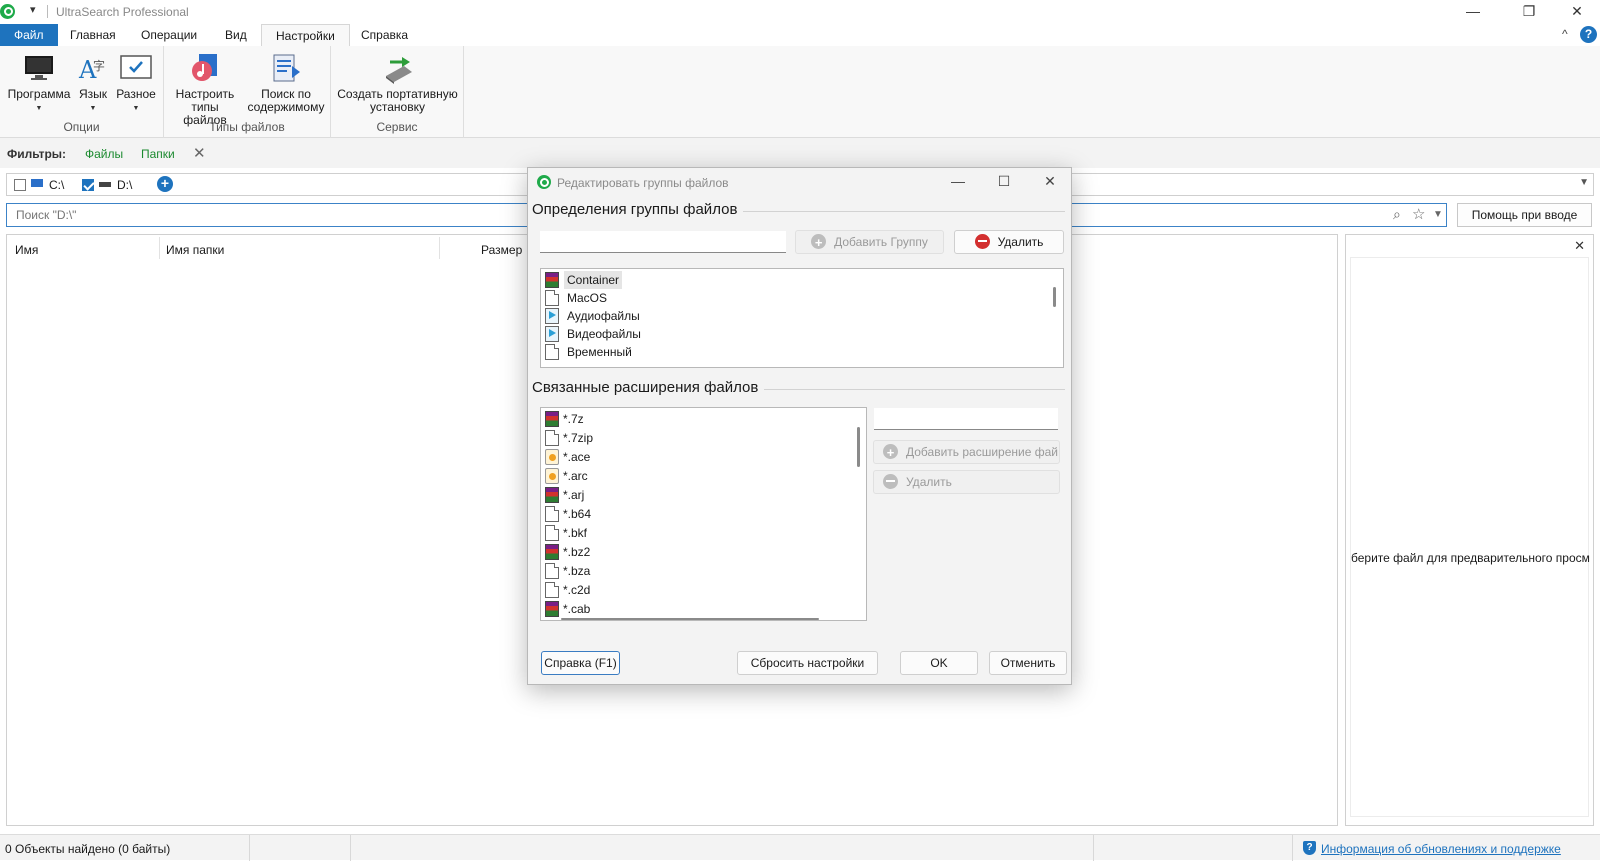 The image size is (1600, 861). Describe the element at coordinates (236, 35) in the screenshot. I see `tab-view: Вид` at that location.